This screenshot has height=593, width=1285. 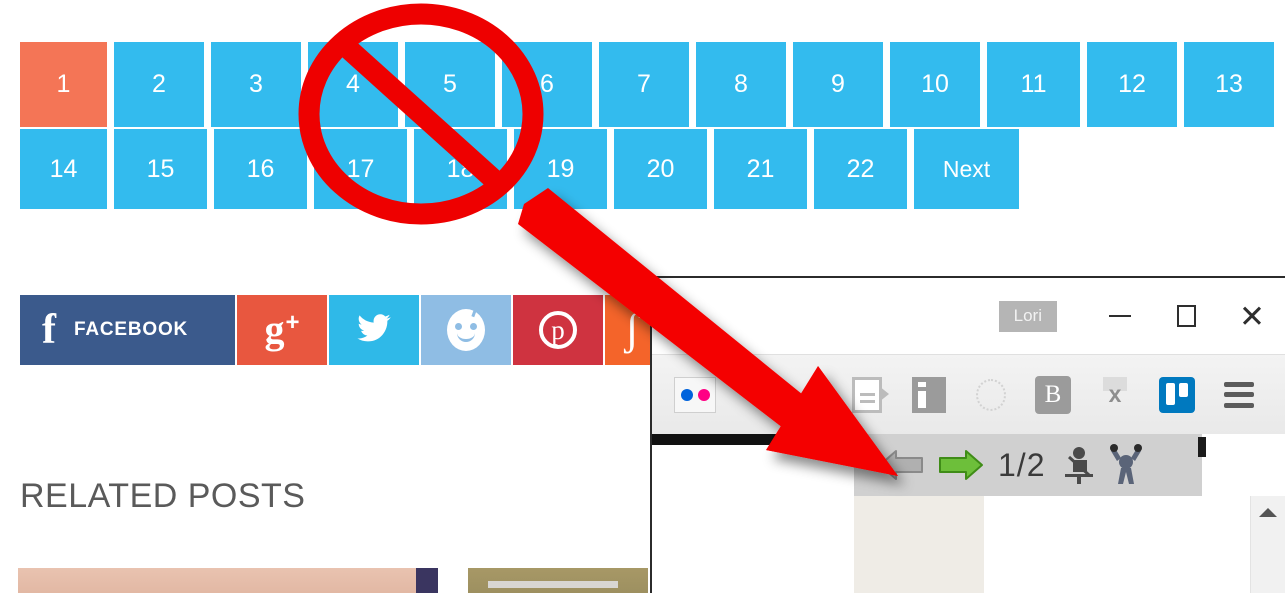 What do you see at coordinates (63, 169) in the screenshot?
I see `page-button-14: 14` at bounding box center [63, 169].